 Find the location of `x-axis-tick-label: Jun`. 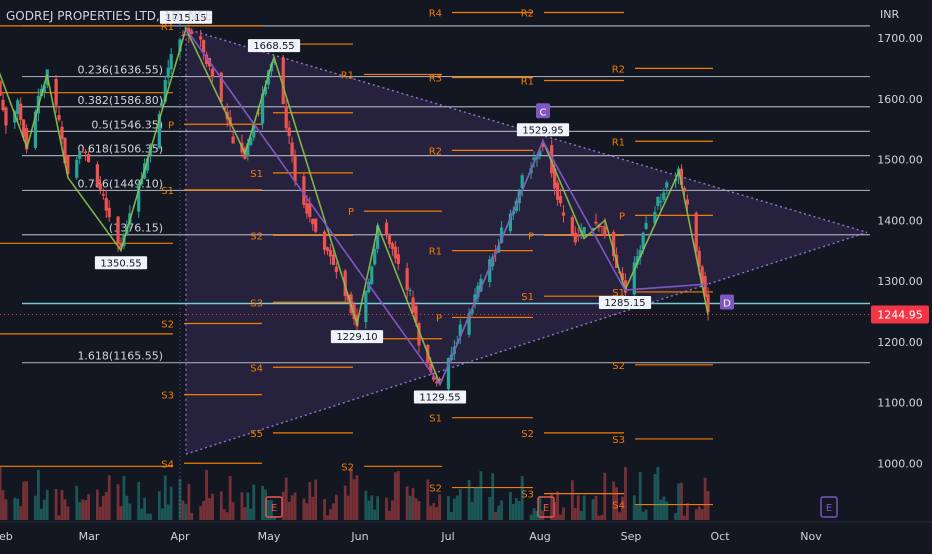

x-axis-tick-label: Jun is located at coordinates (359, 536).